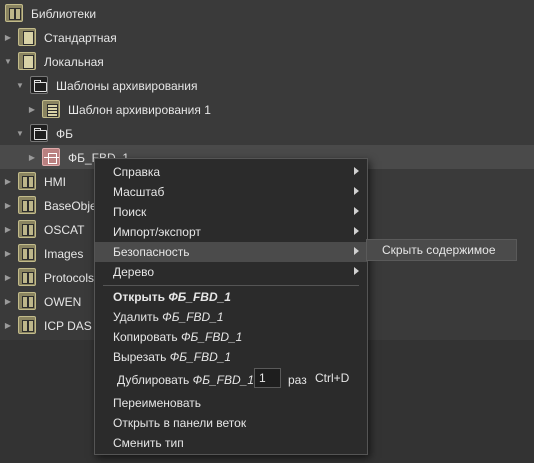 This screenshot has height=463, width=534. Describe the element at coordinates (267, 13) in the screenshot. I see `tree-item-libraries: Библиотеки` at that location.